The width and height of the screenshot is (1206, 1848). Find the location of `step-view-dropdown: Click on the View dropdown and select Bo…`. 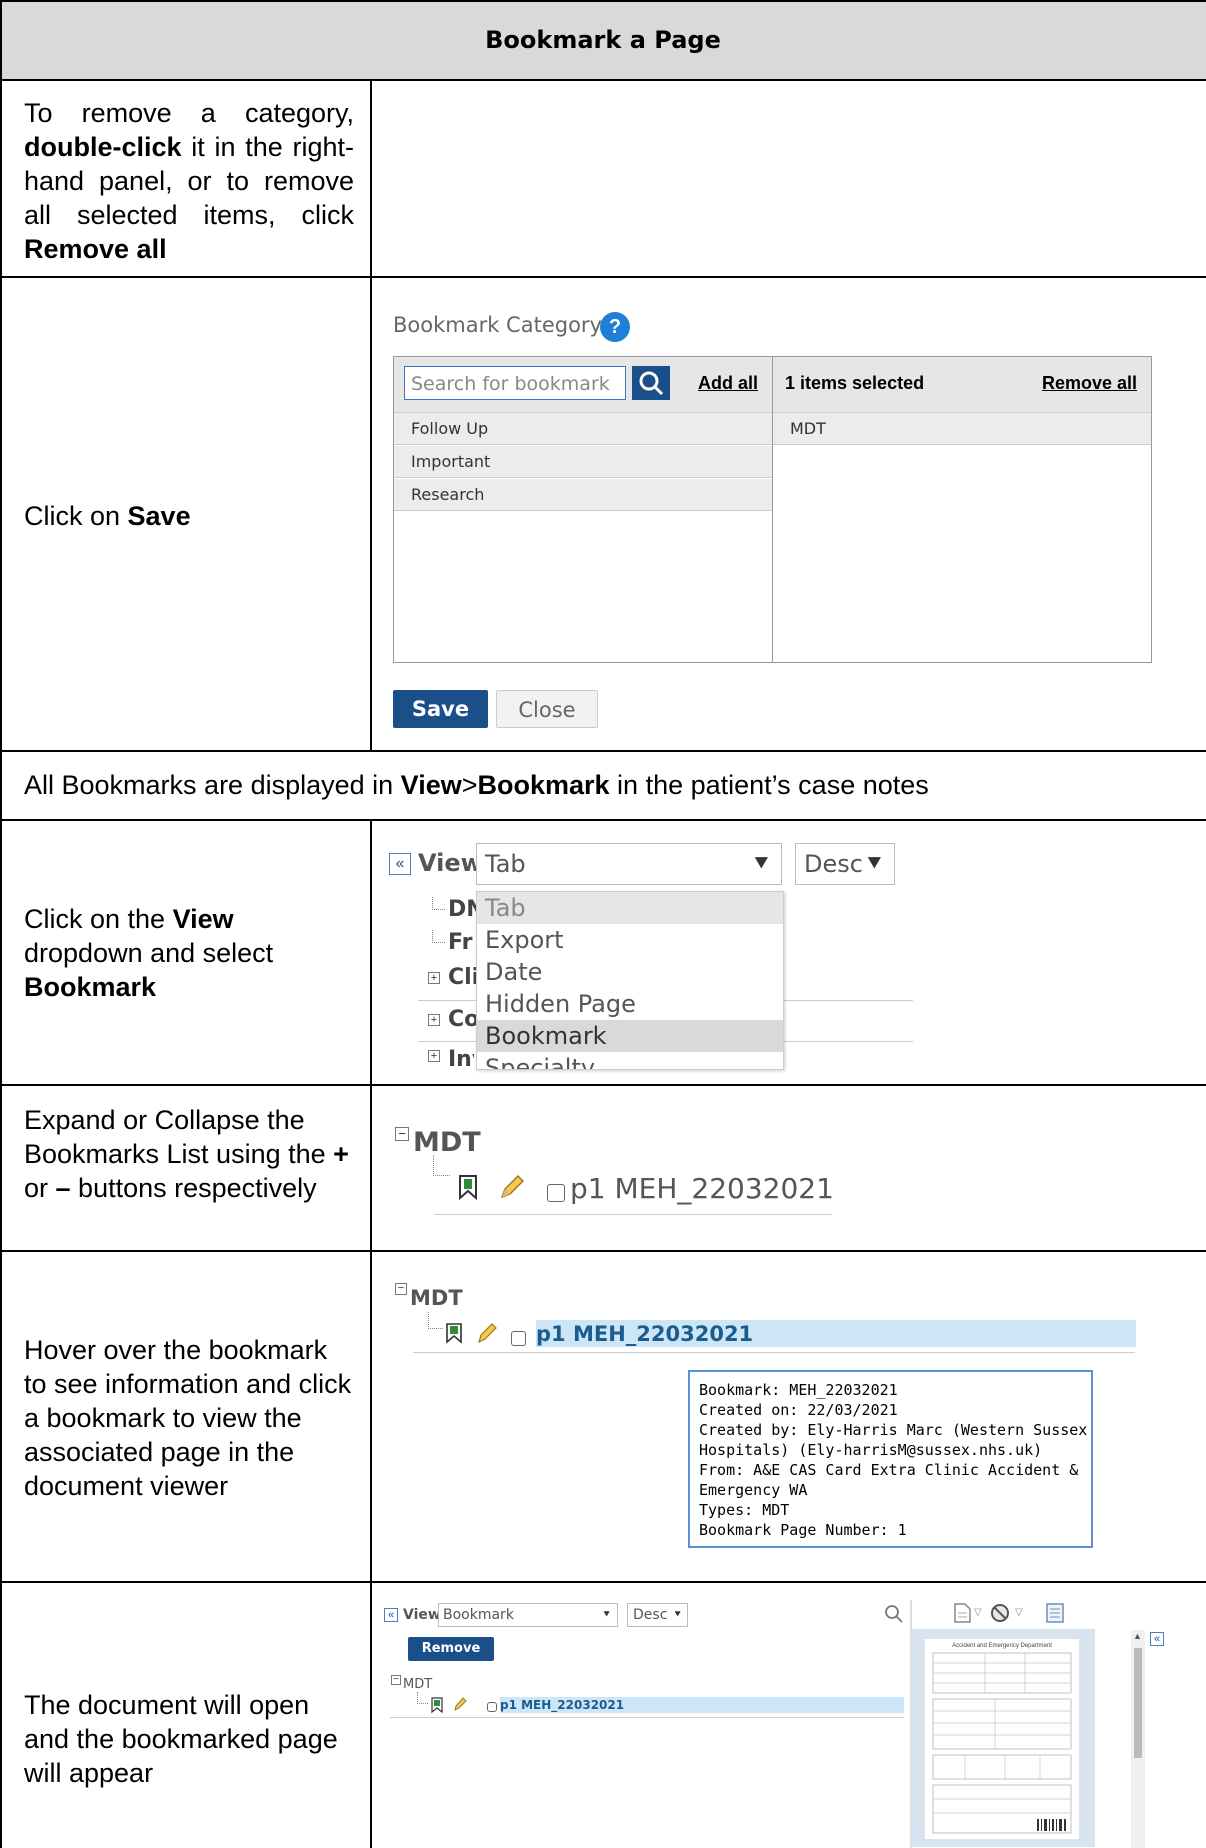

step-view-dropdown: Click on the View dropdown and select Bo… is located at coordinates (149, 953).